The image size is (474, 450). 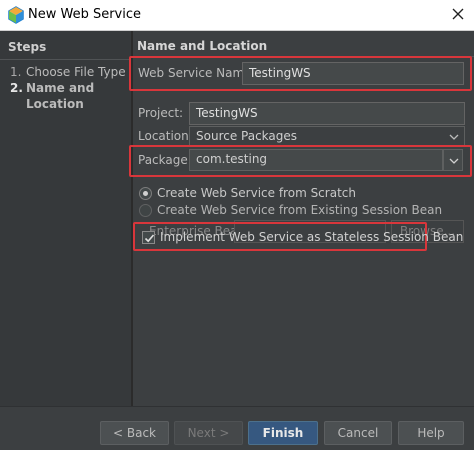 What do you see at coordinates (16, 15) in the screenshot?
I see `netbeans-cube-icon` at bounding box center [16, 15].